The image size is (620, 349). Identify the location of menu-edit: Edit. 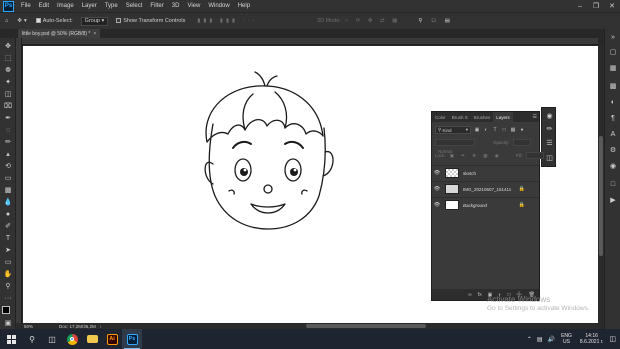
(44, 6).